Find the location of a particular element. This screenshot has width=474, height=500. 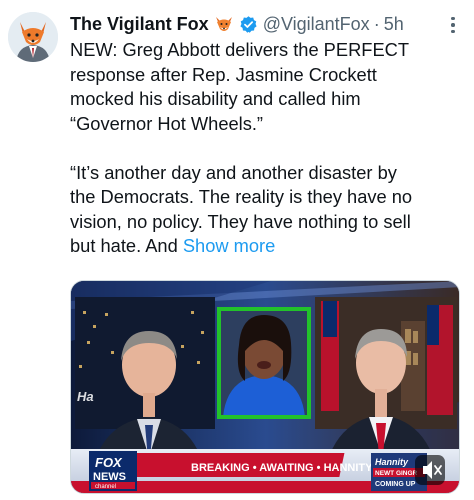

fox-news-logo: FOX NEWS channel is located at coordinates (113, 471).